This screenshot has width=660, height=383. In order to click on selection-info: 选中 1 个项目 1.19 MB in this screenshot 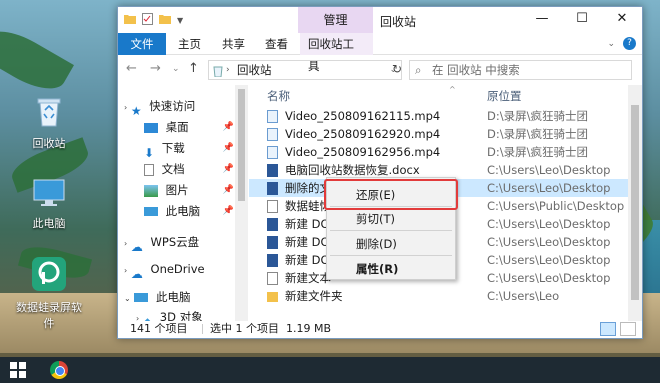, I will do `click(271, 328)`.